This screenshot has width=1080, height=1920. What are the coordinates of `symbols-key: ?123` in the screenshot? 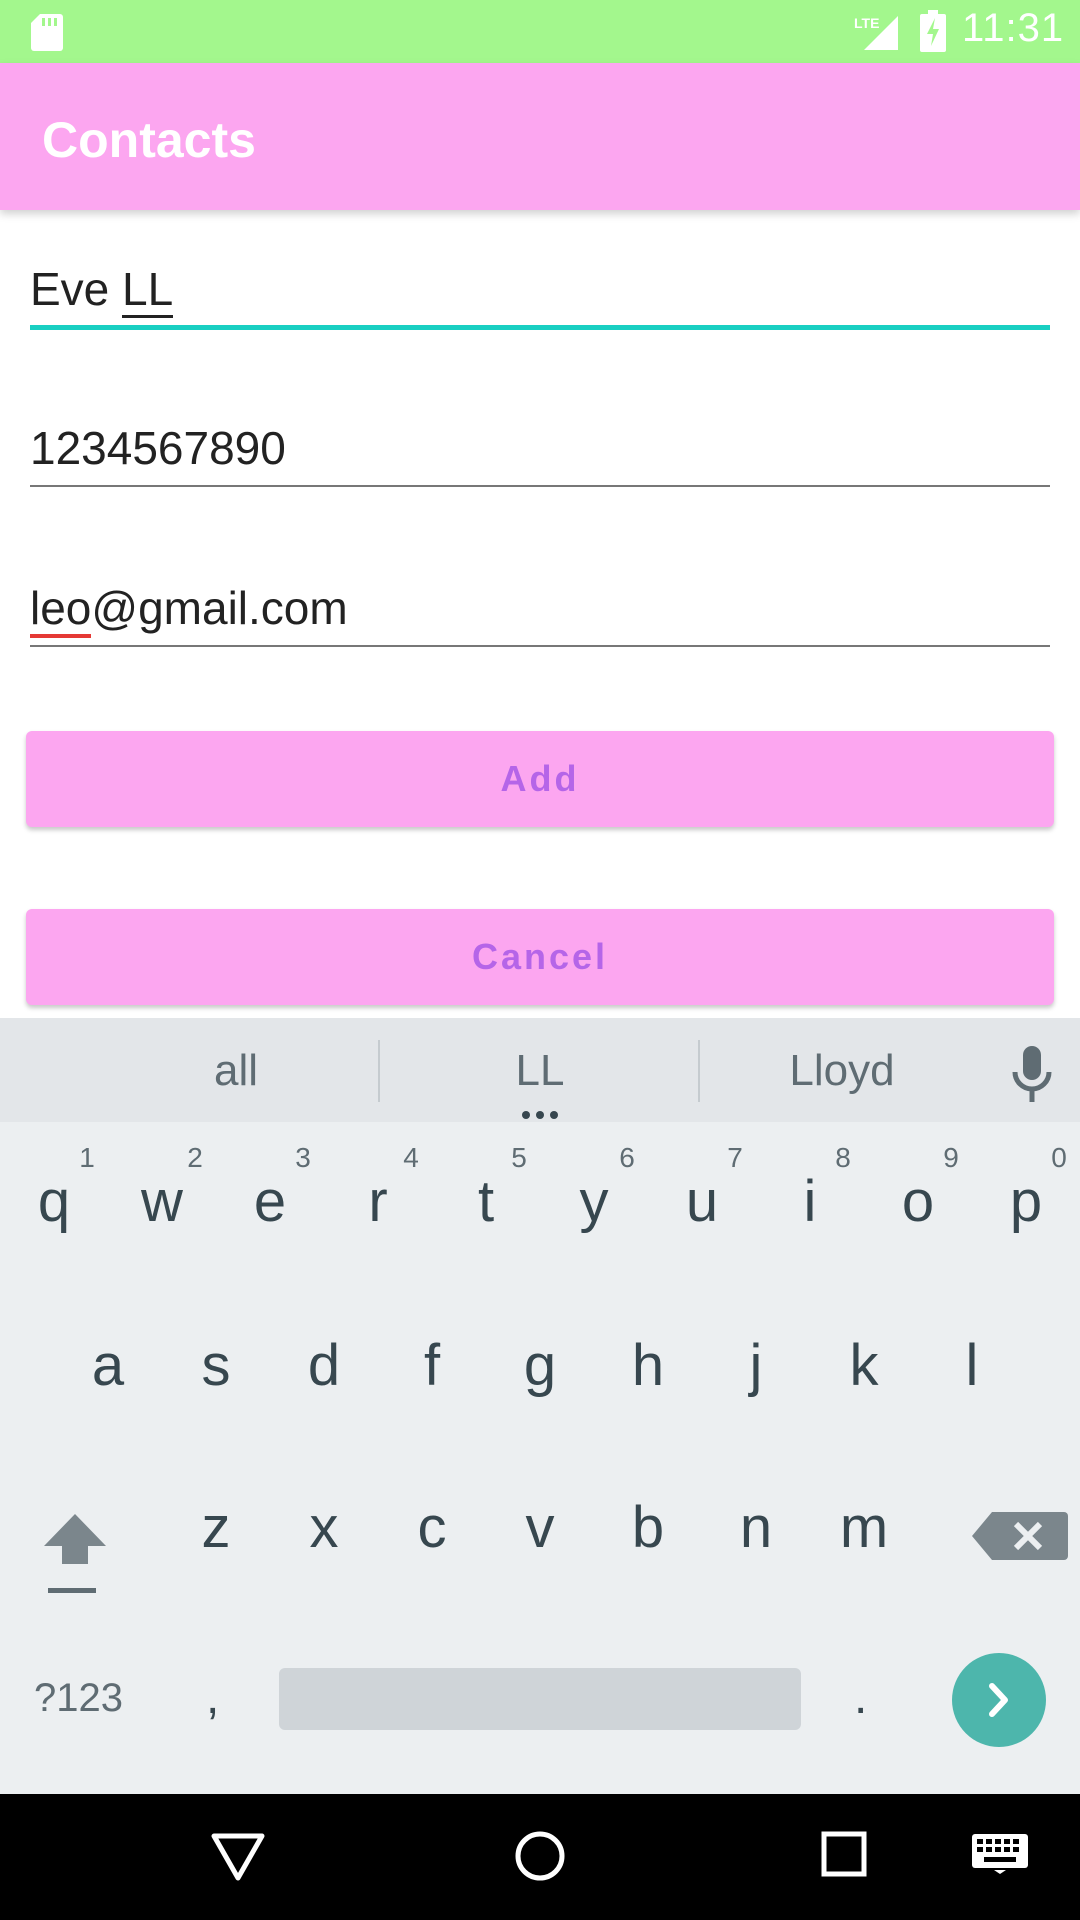 It's located at (78, 1698).